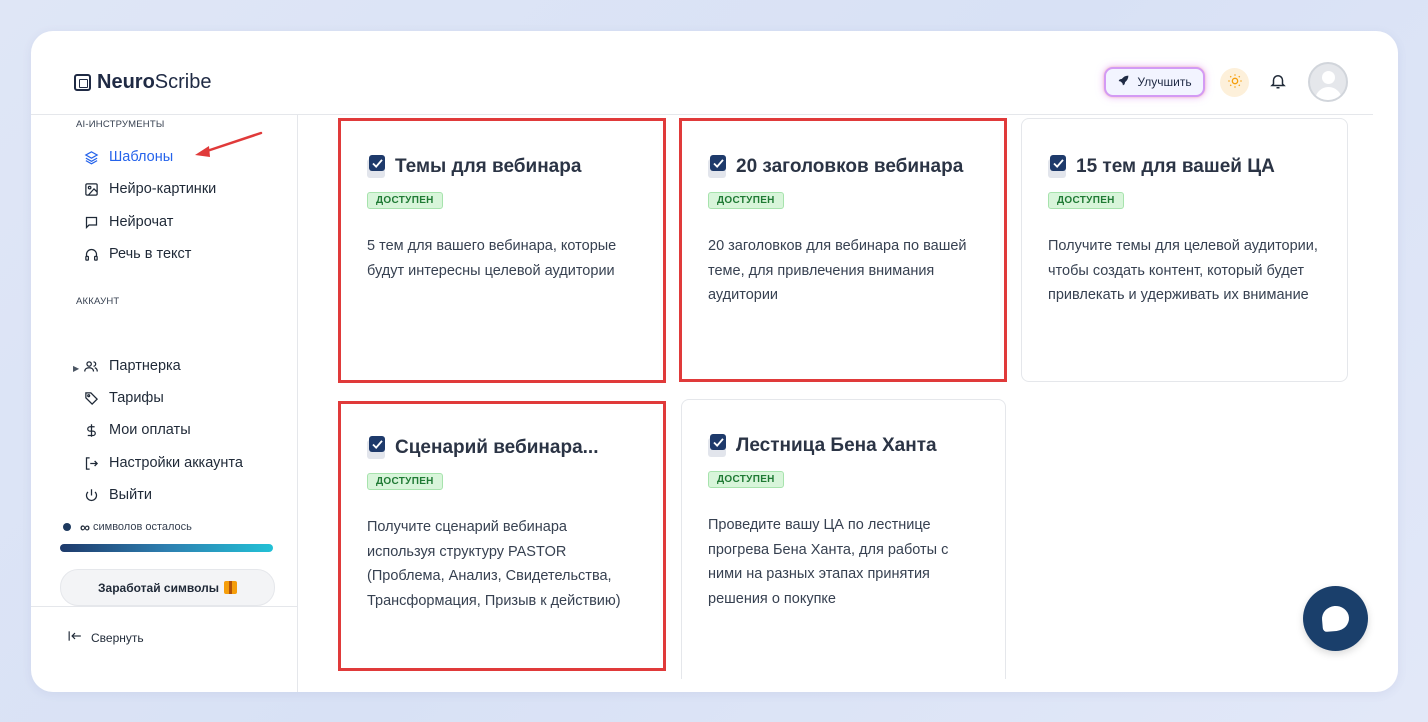 This screenshot has width=1428, height=722. I want to click on sidebar-item-neurochat: Нейрочат, so click(128, 222).